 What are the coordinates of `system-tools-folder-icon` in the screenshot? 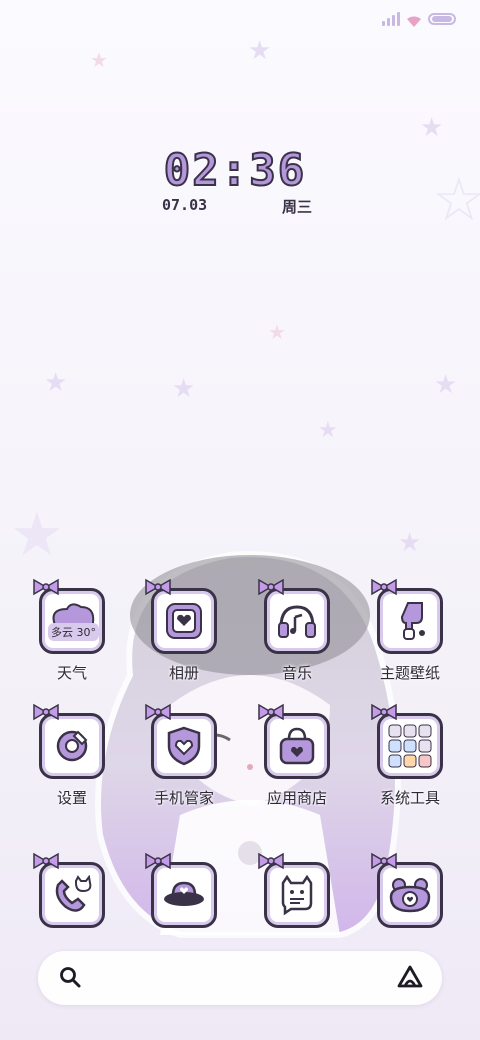 It's located at (410, 746).